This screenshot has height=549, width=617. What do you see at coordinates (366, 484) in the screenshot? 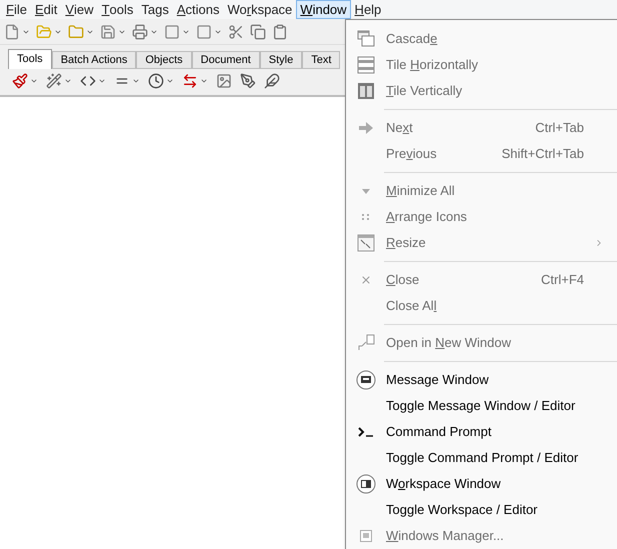
I see `workspace-icon` at bounding box center [366, 484].